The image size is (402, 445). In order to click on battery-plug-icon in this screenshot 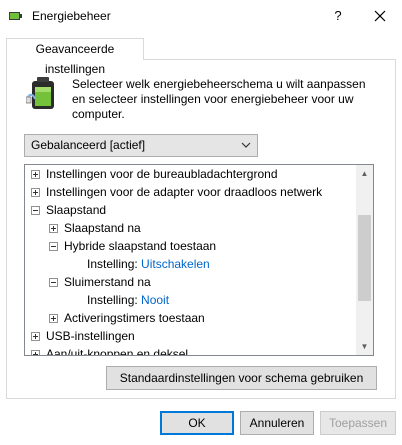, I will do `click(40, 93)`.